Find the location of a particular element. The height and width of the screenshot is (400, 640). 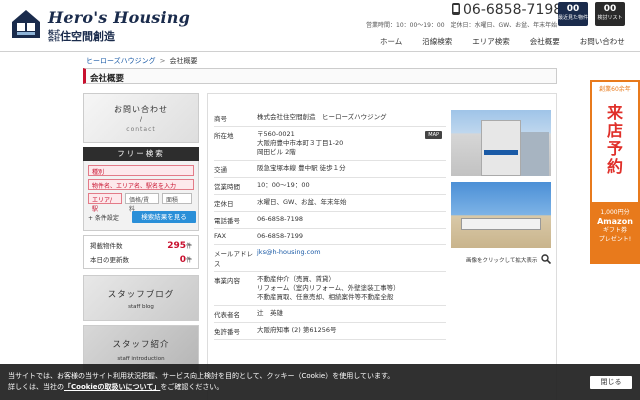

table-row: 商号 株式会社住空間創造 ヒーローズハウジング is located at coordinates (330, 118).